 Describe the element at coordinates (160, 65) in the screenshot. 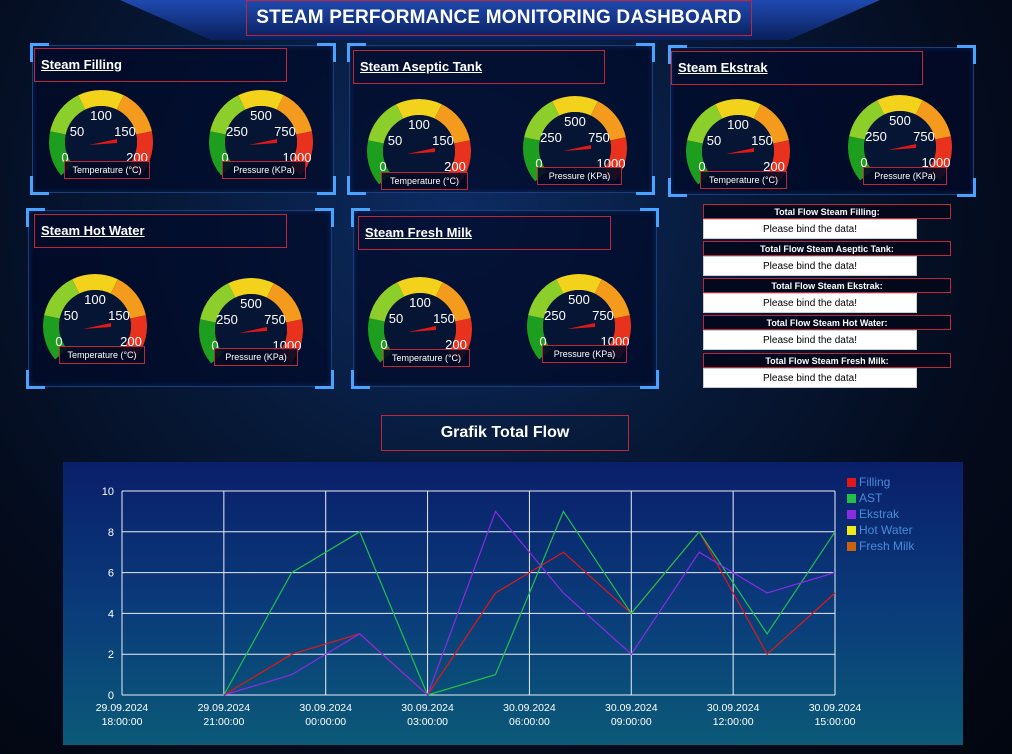

I see `panel-title-filling: Steam Filling` at that location.